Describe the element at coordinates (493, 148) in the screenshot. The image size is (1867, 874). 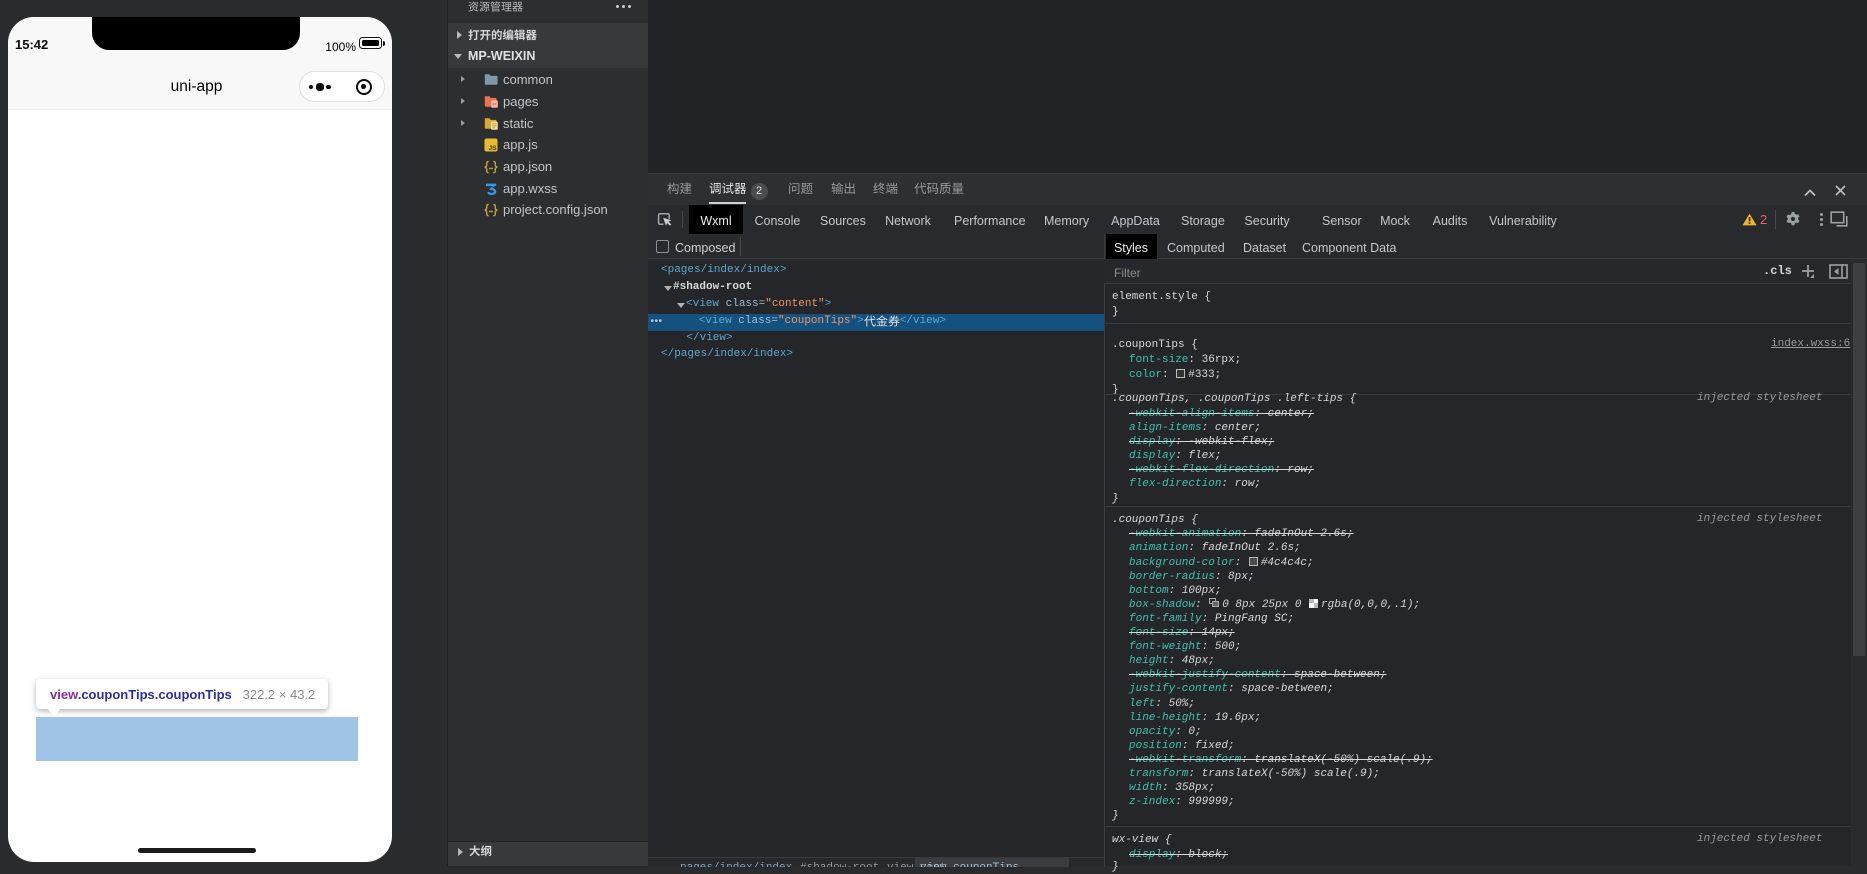
I see `svg-text: JS` at that location.